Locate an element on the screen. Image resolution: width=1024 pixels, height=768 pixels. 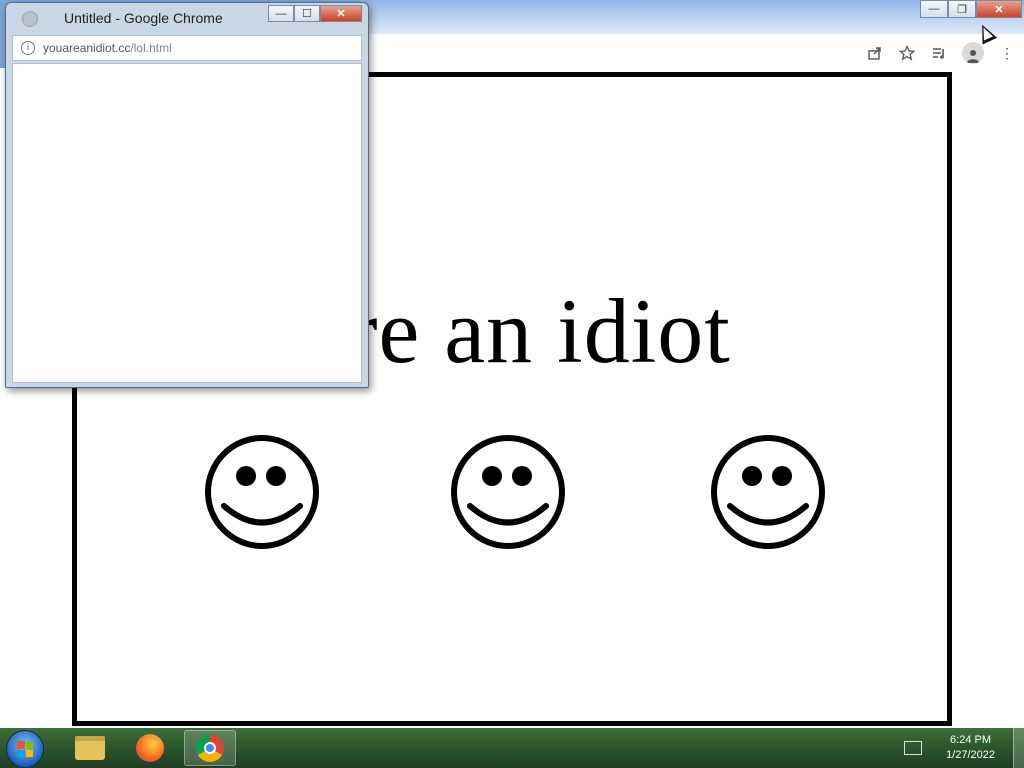
menu-button: ⋮ is located at coordinates (1007, 53).